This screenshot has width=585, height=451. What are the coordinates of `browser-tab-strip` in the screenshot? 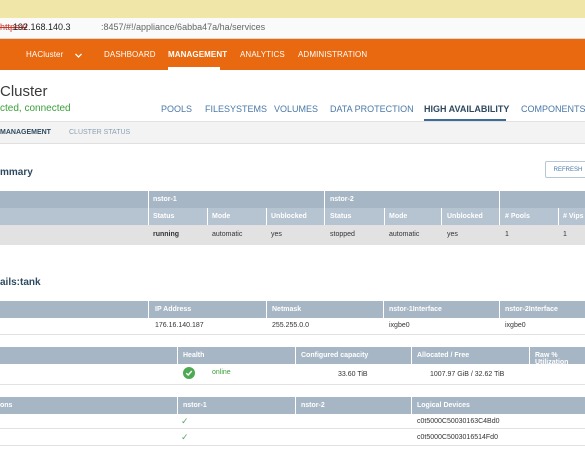 It's located at (292, 9).